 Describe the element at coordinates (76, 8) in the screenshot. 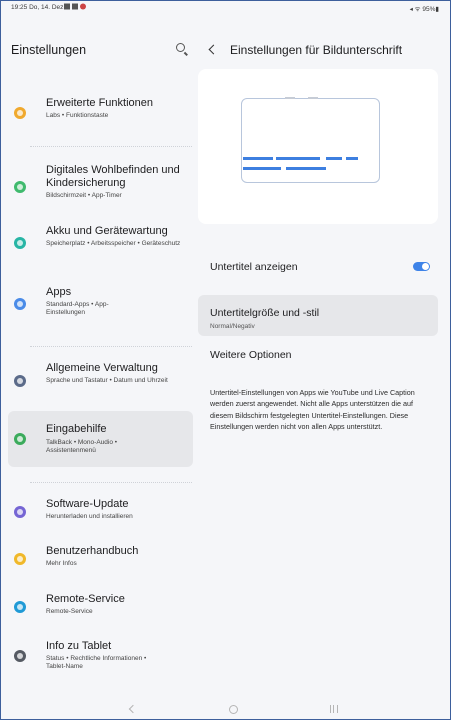

I see `notification-icons` at that location.